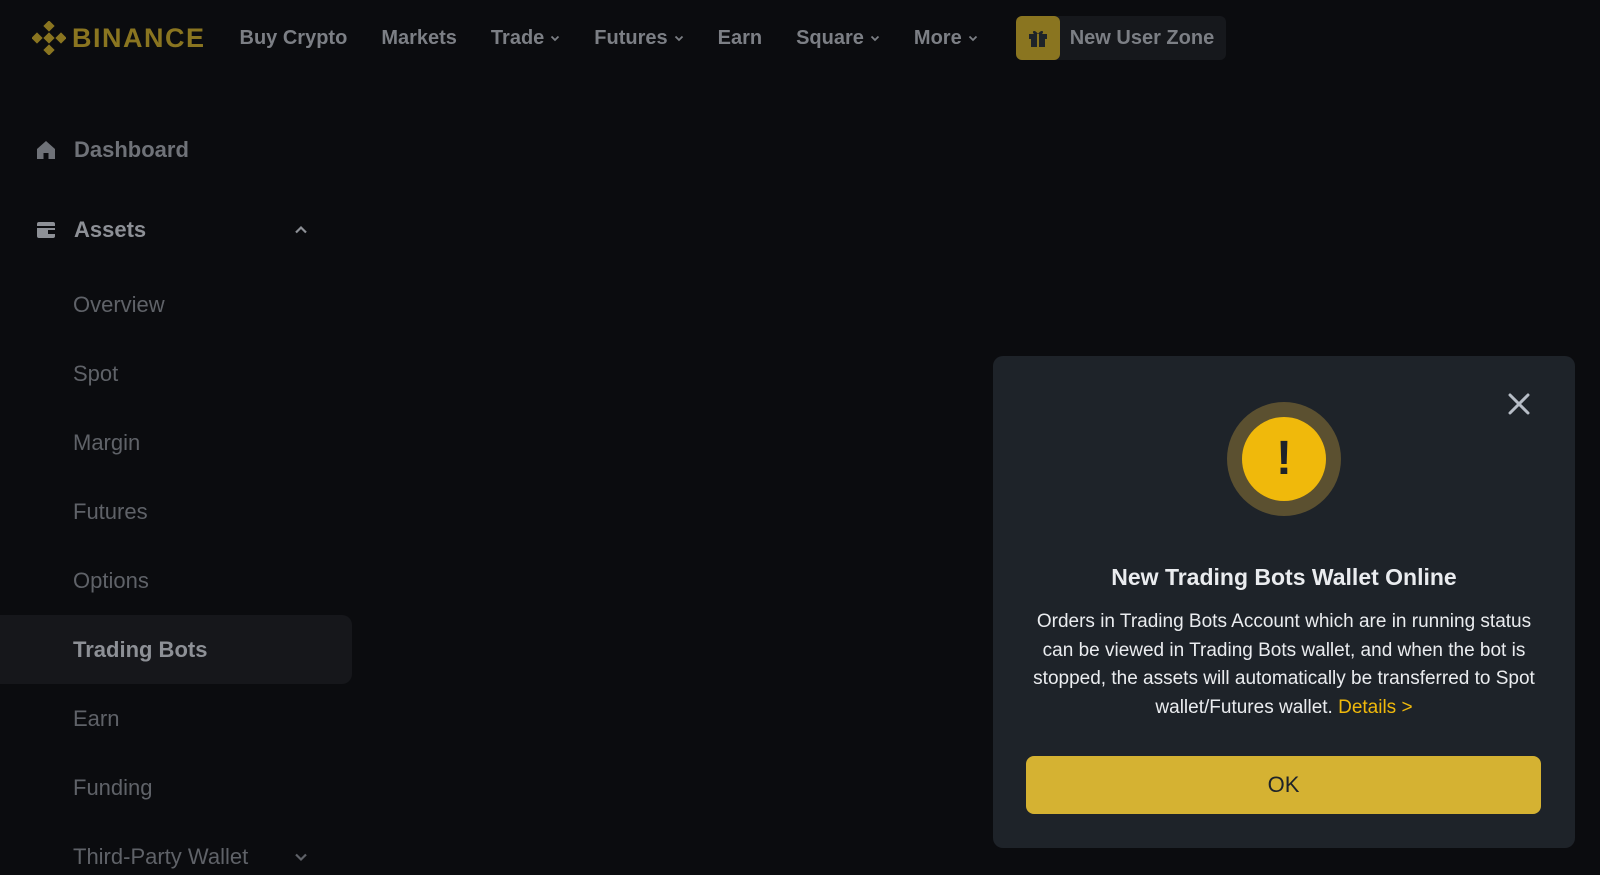 The image size is (1600, 875). I want to click on nav-square: Square, so click(838, 38).